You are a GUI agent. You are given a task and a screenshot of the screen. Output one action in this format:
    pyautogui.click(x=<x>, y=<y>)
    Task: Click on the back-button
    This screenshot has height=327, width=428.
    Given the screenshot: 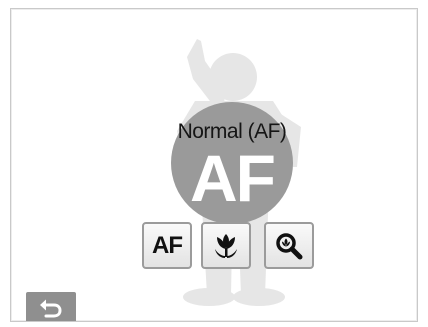 What is the action you would take?
    pyautogui.click(x=51, y=306)
    